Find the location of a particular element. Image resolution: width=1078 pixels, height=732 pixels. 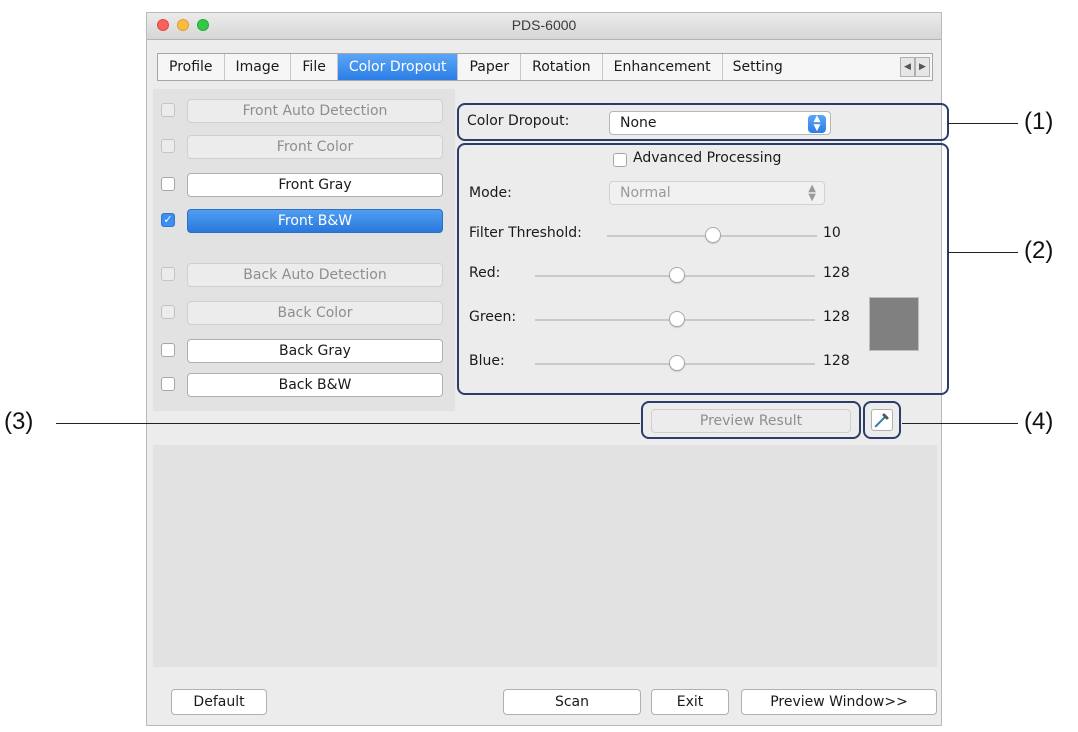

front-color-checkbox is located at coordinates (168, 146).